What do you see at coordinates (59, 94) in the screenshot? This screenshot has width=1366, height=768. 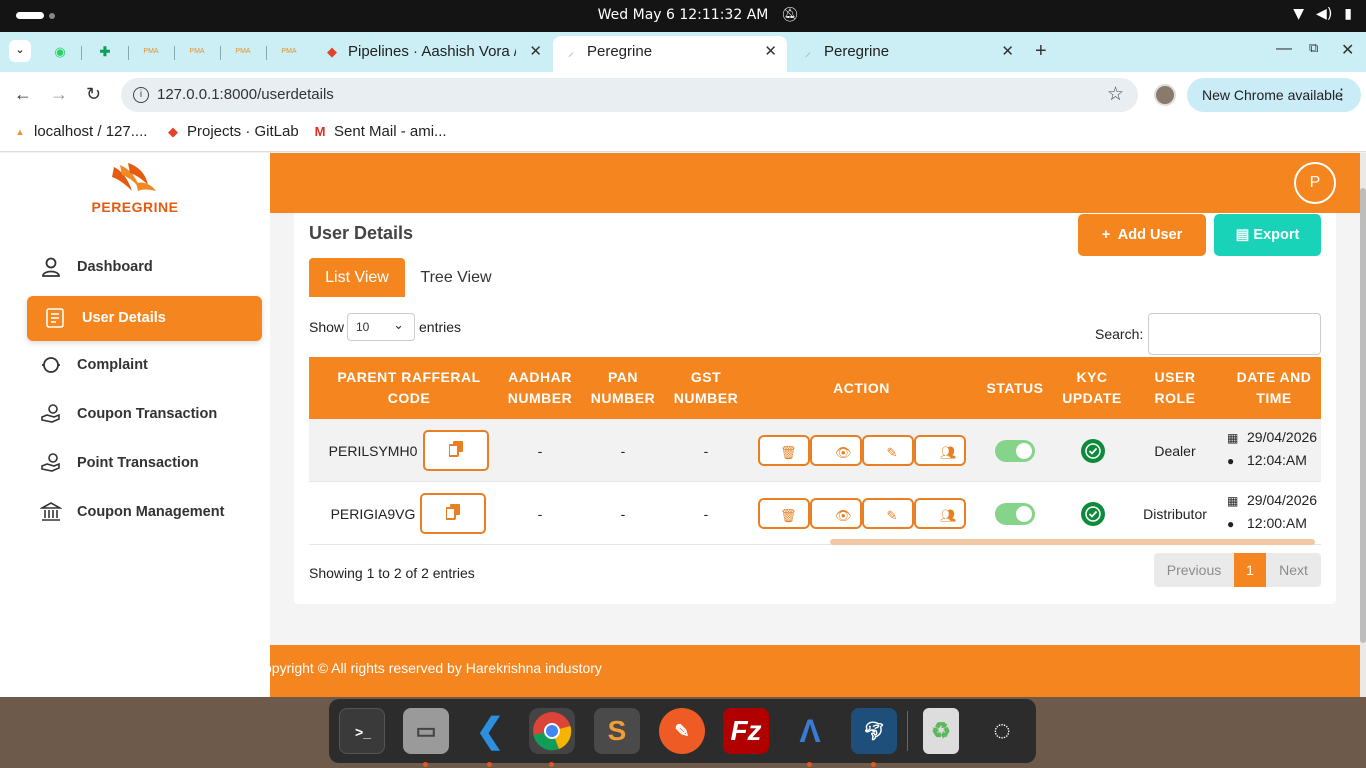 I see `forward-arrow-icon: →` at bounding box center [59, 94].